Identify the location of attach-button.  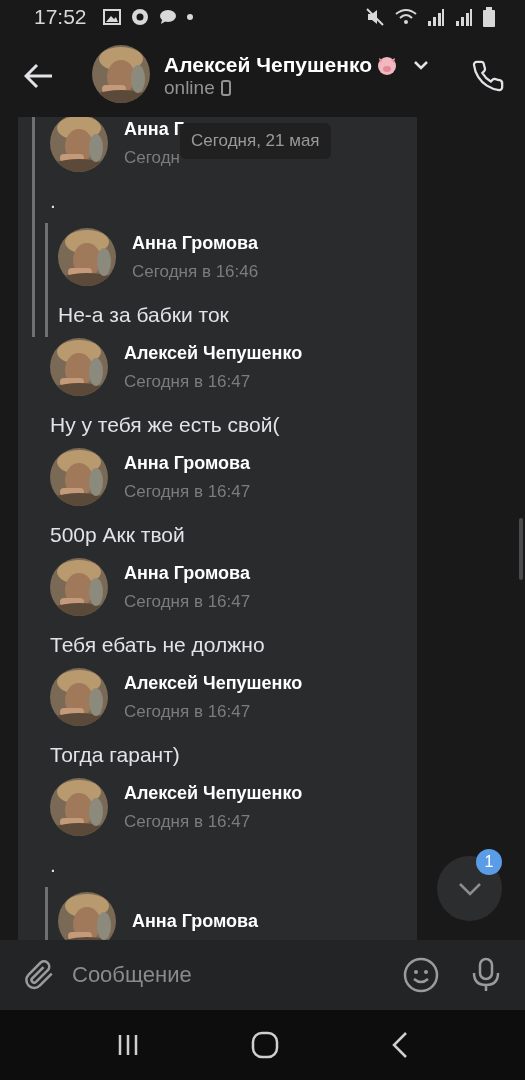
(39, 975).